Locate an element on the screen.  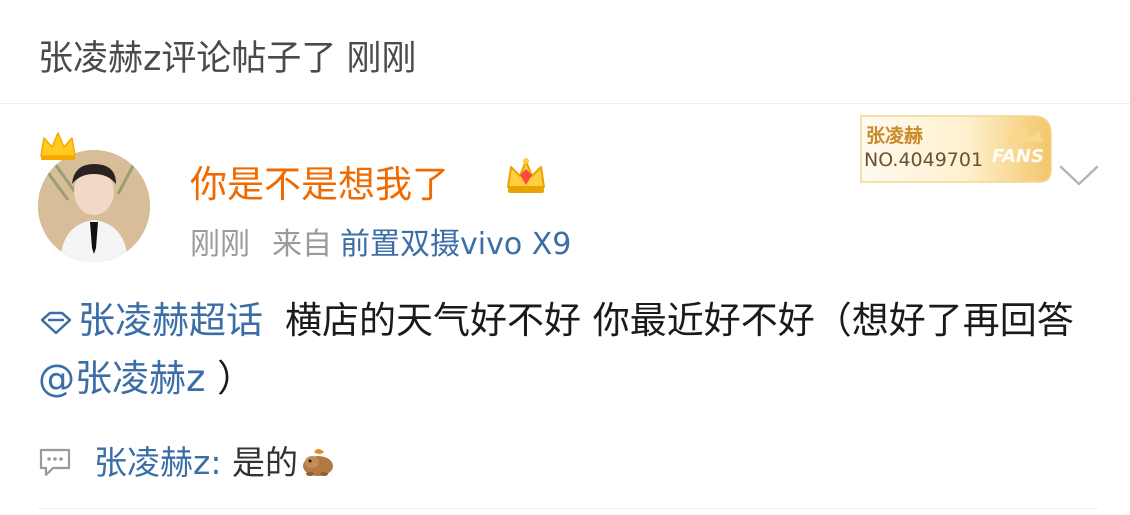
avatar is located at coordinates (94, 206).